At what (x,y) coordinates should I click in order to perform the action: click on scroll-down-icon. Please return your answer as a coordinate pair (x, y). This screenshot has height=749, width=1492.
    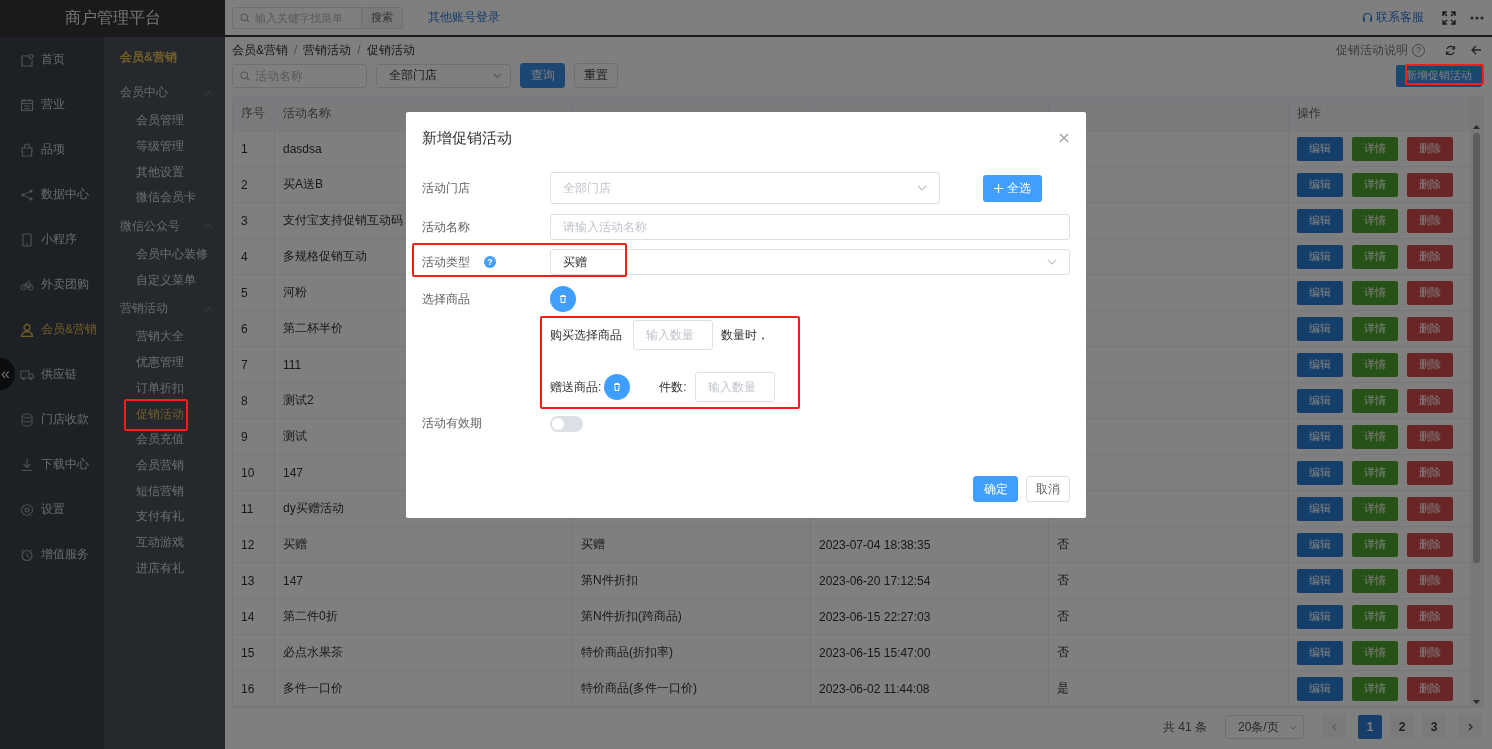
    Looking at the image, I should click on (1476, 702).